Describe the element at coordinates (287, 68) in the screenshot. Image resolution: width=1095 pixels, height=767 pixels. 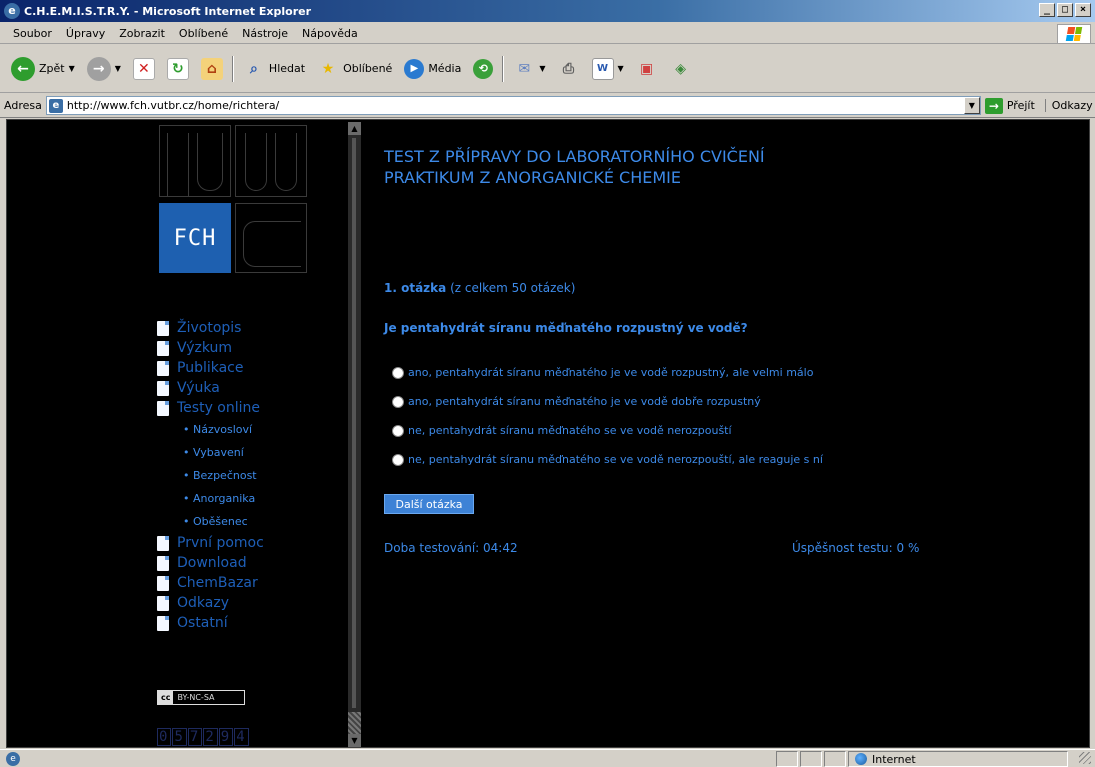
I see `search-label: Hledat` at that location.